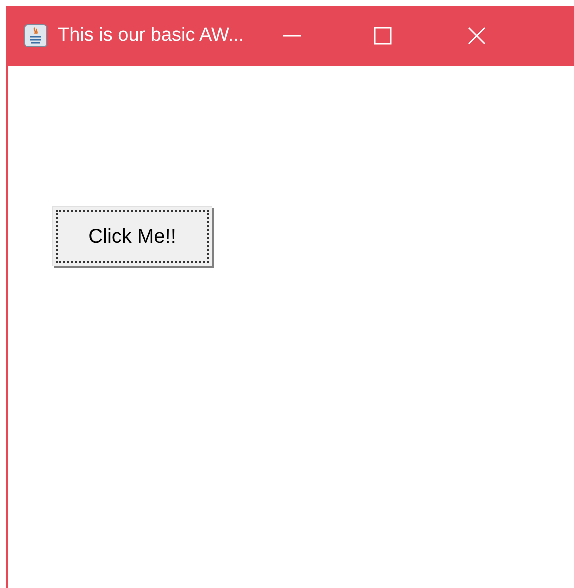  What do you see at coordinates (36, 36) in the screenshot?
I see `coffee-cup-icon` at bounding box center [36, 36].